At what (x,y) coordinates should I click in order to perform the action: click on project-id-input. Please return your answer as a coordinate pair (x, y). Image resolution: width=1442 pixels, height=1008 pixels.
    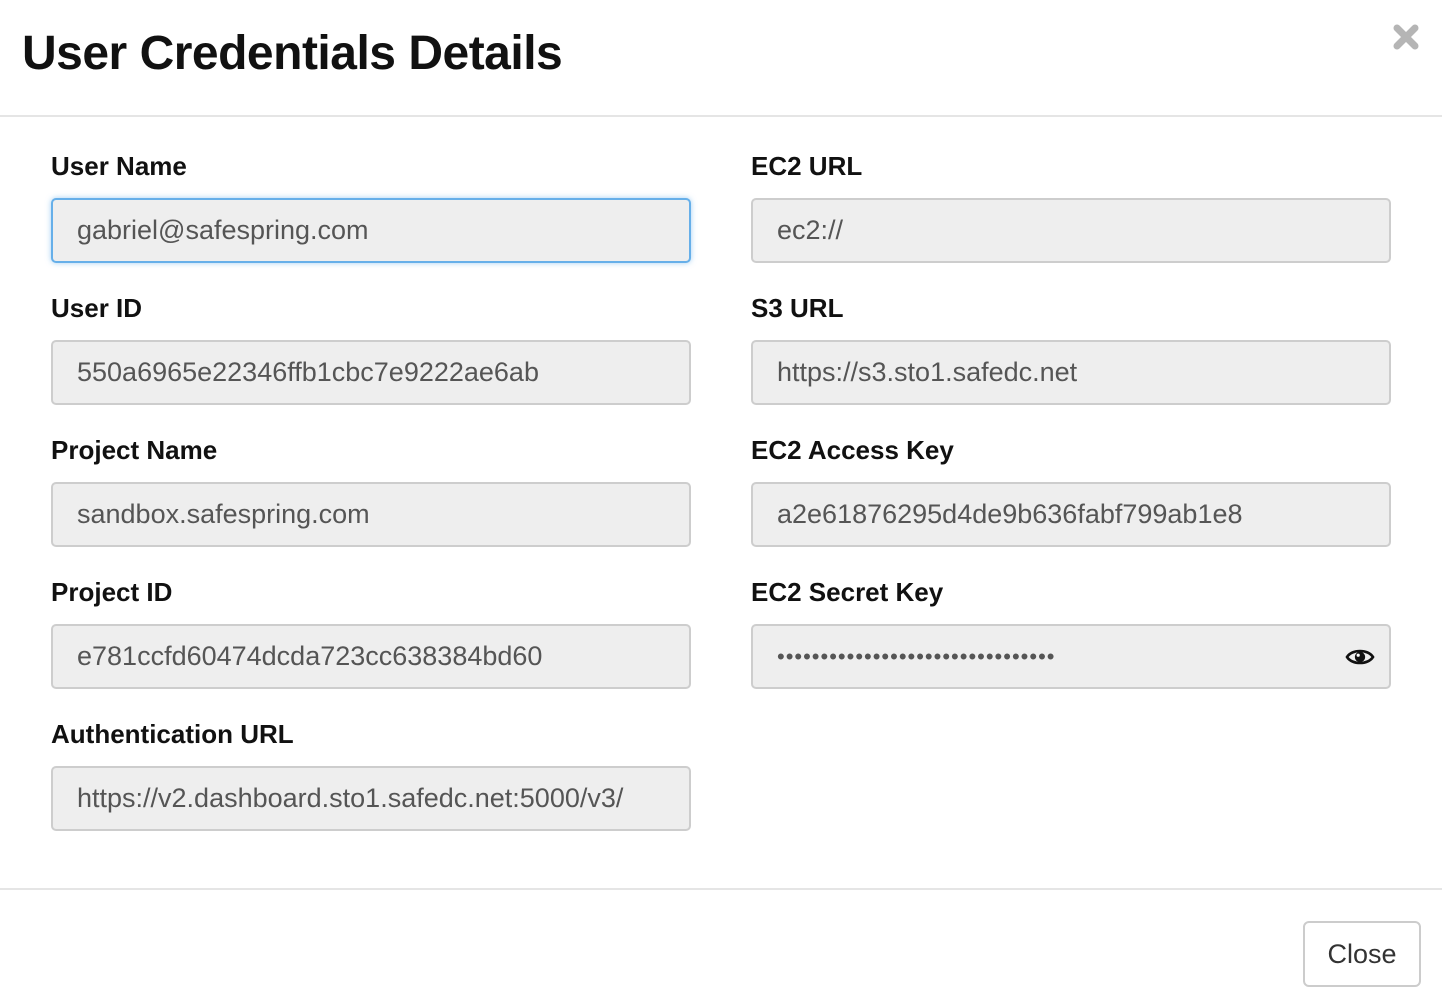
    Looking at the image, I should click on (371, 656).